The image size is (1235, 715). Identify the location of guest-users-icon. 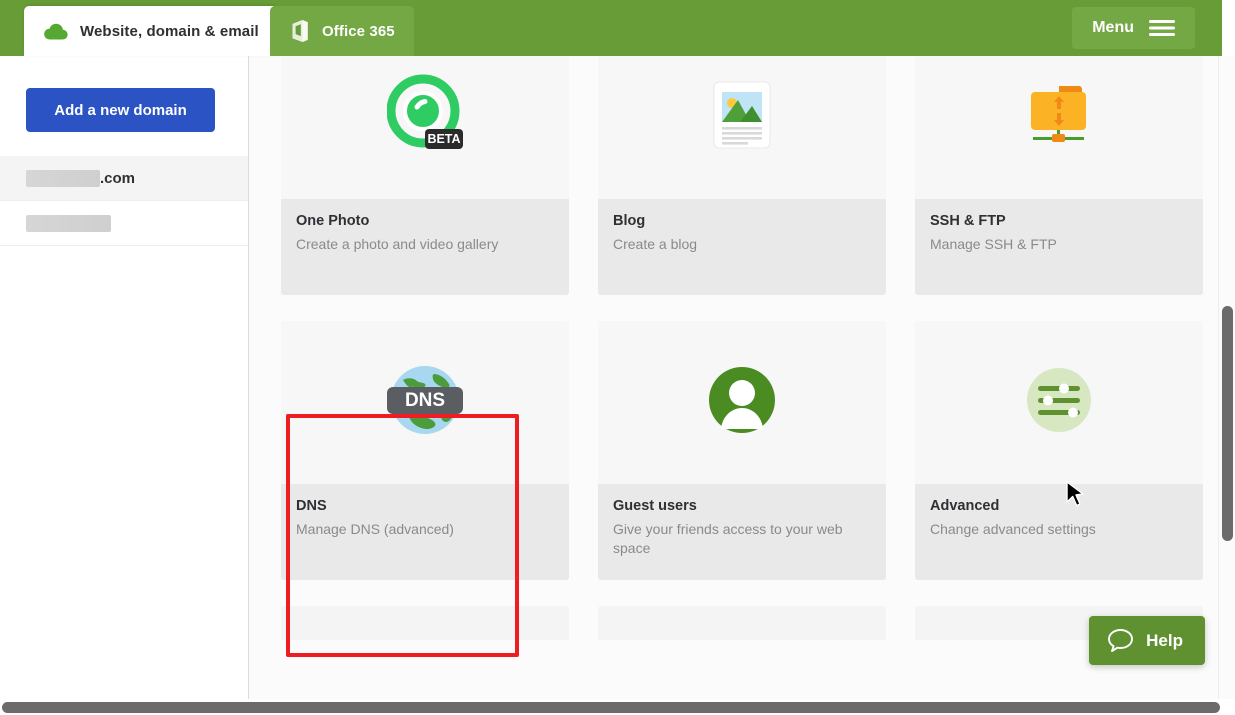
(742, 402).